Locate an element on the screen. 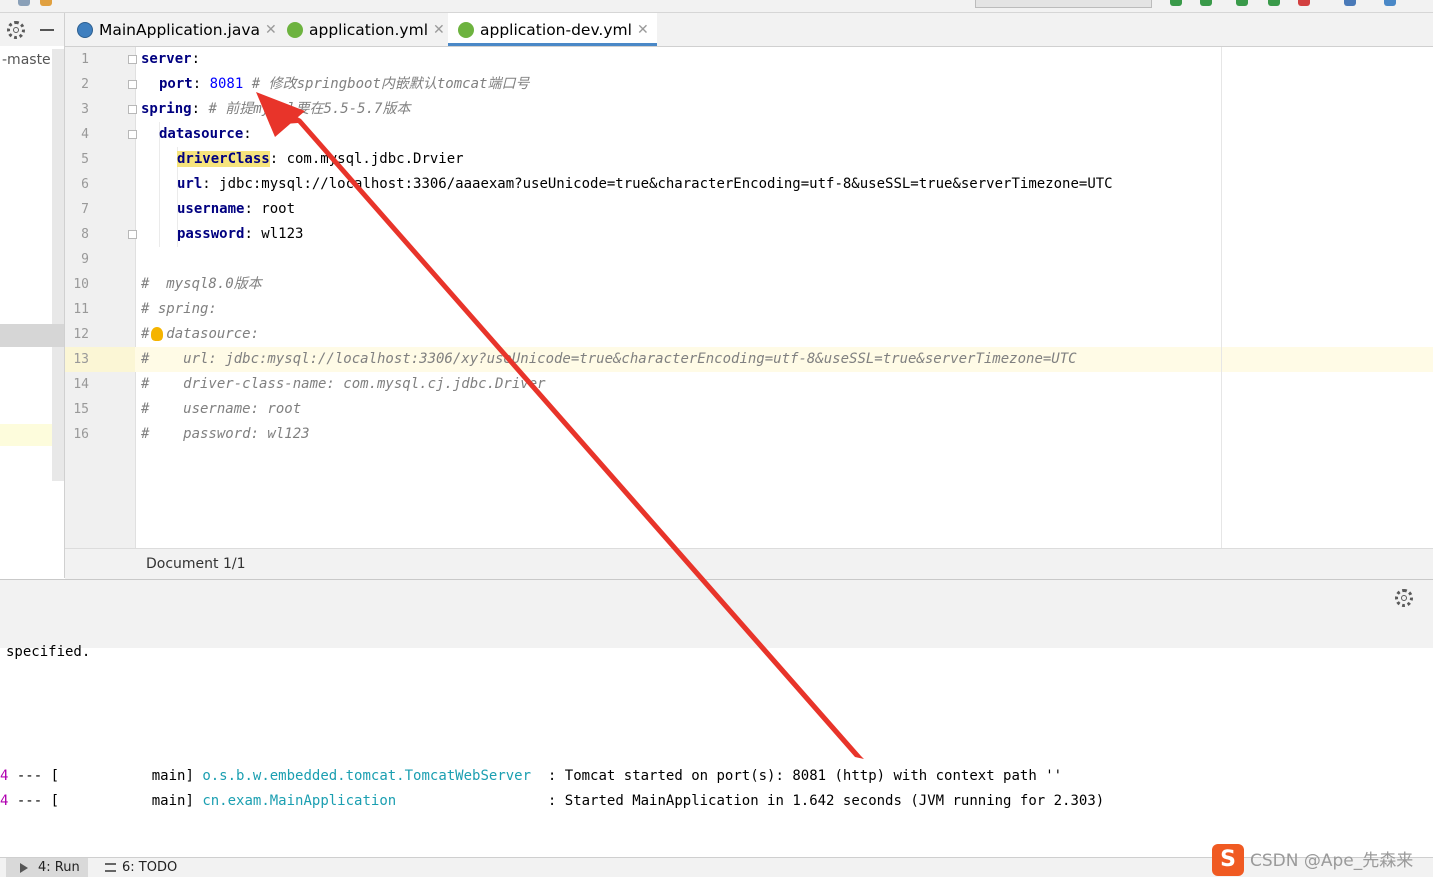  project-highlight-row is located at coordinates (26, 435).